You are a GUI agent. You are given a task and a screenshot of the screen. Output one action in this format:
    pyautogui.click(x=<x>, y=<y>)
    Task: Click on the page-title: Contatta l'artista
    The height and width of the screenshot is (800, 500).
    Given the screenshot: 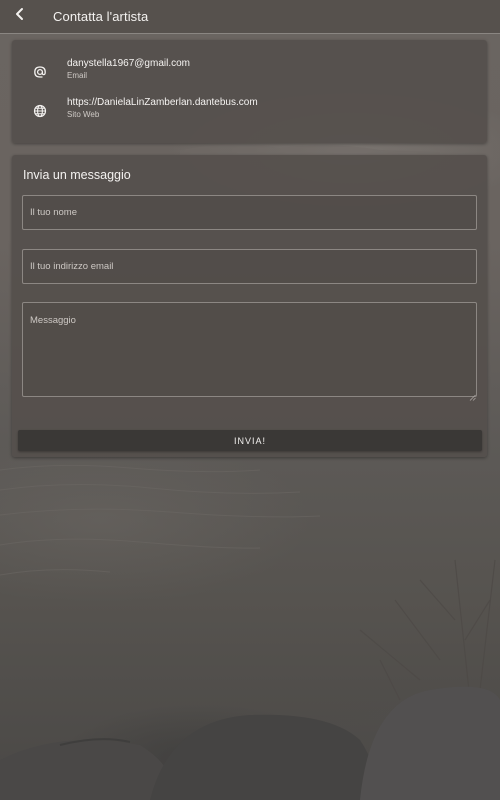 What is the action you would take?
    pyautogui.click(x=101, y=16)
    